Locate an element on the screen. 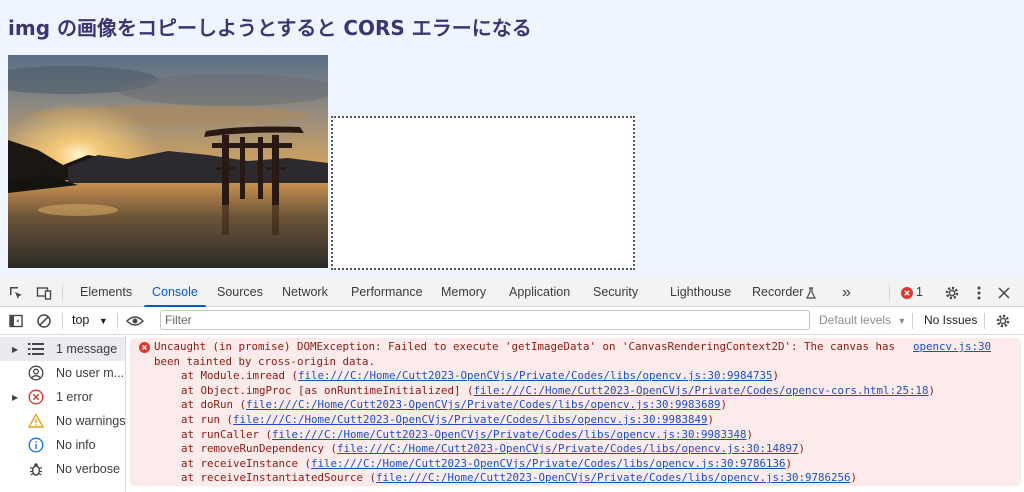  context-dropdown-icon: ▼ is located at coordinates (103, 321).